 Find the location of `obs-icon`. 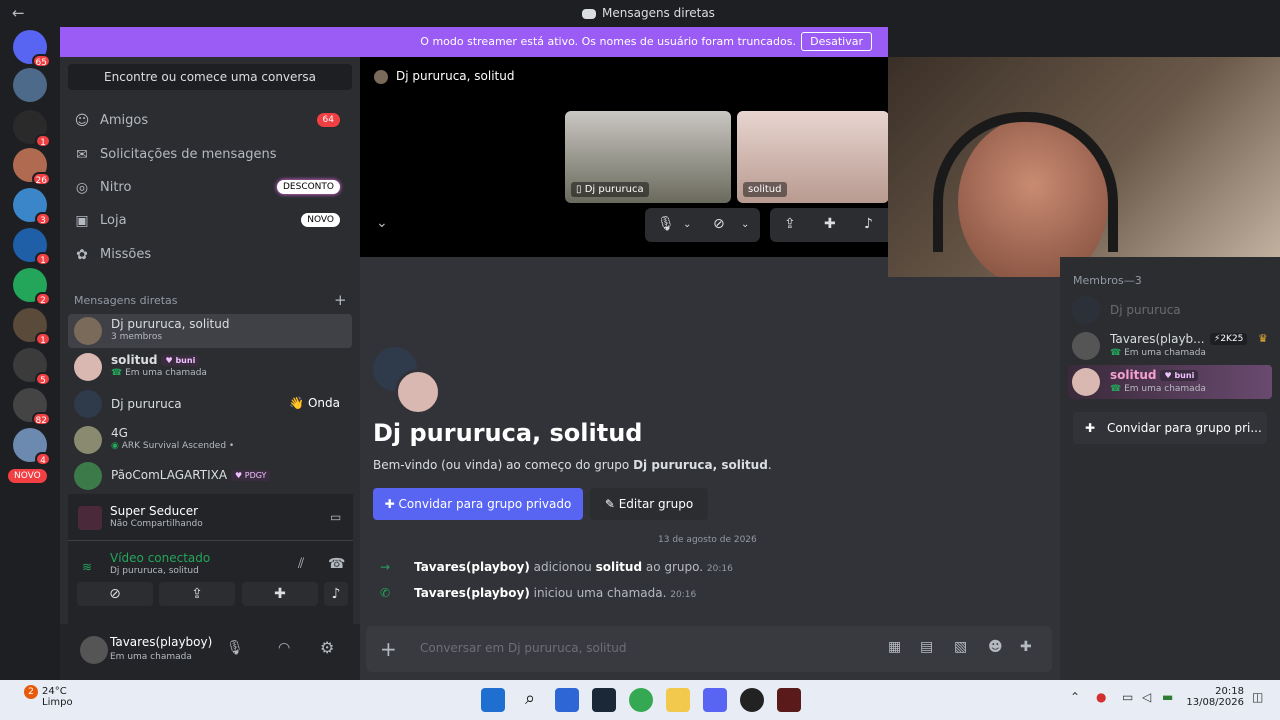

obs-icon is located at coordinates (752, 700).